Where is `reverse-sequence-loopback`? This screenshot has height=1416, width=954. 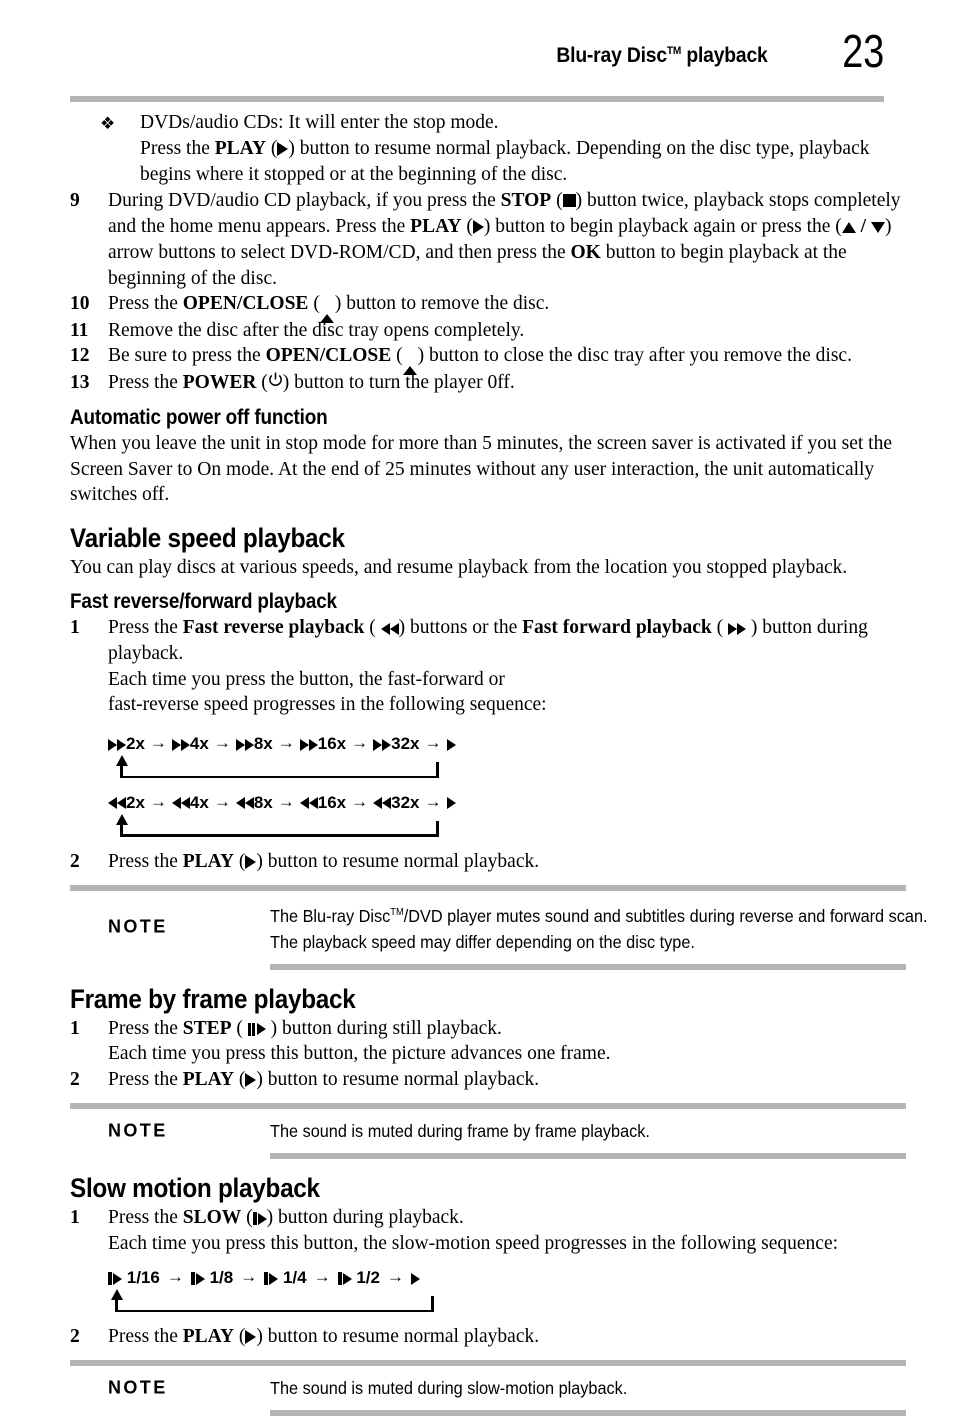 reverse-sequence-loopback is located at coordinates (507, 826).